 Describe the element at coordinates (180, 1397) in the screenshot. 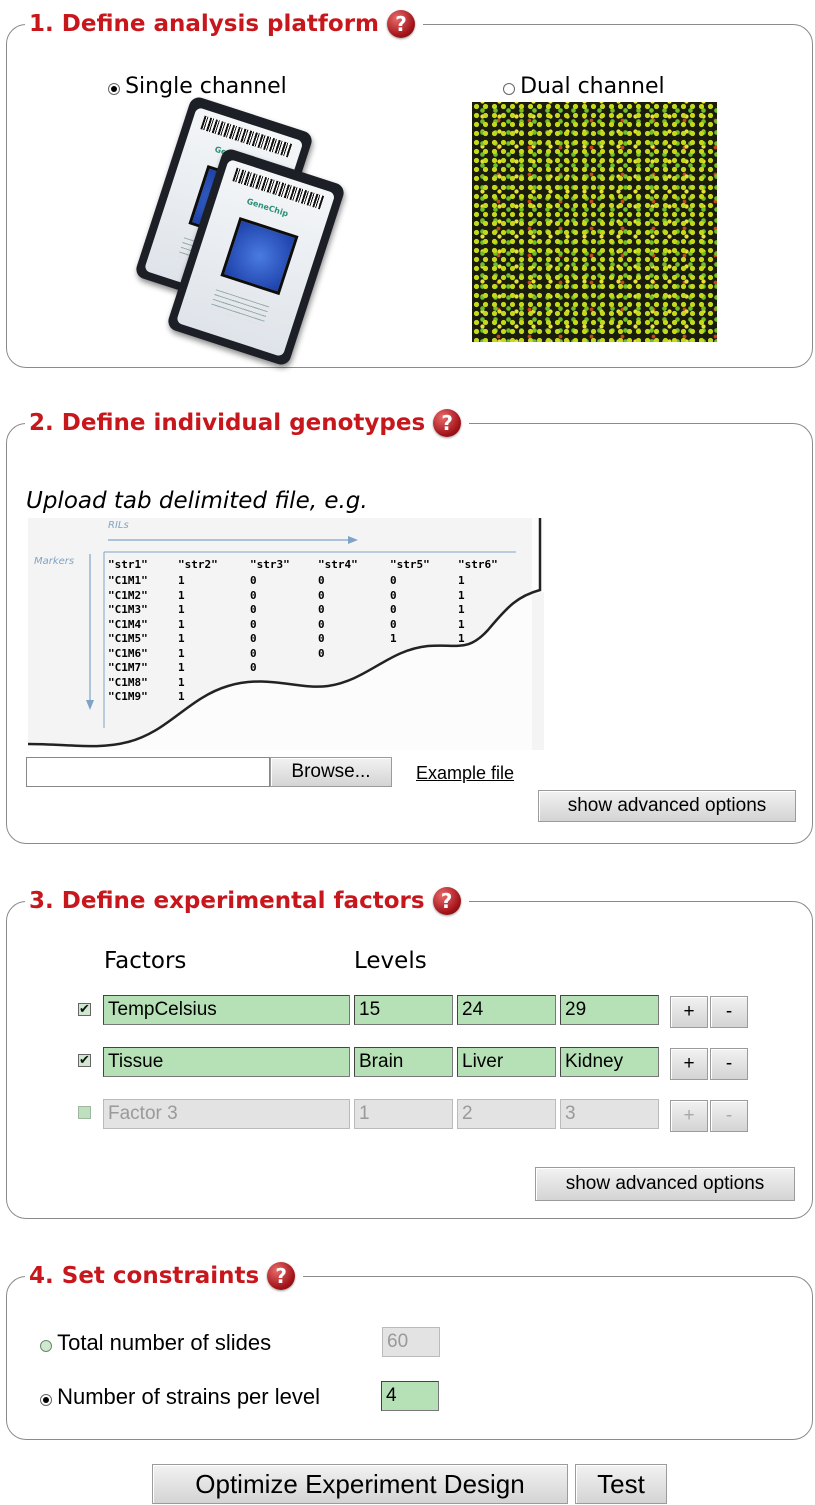

I see `strains-per-level-option: Number of strains per level` at that location.